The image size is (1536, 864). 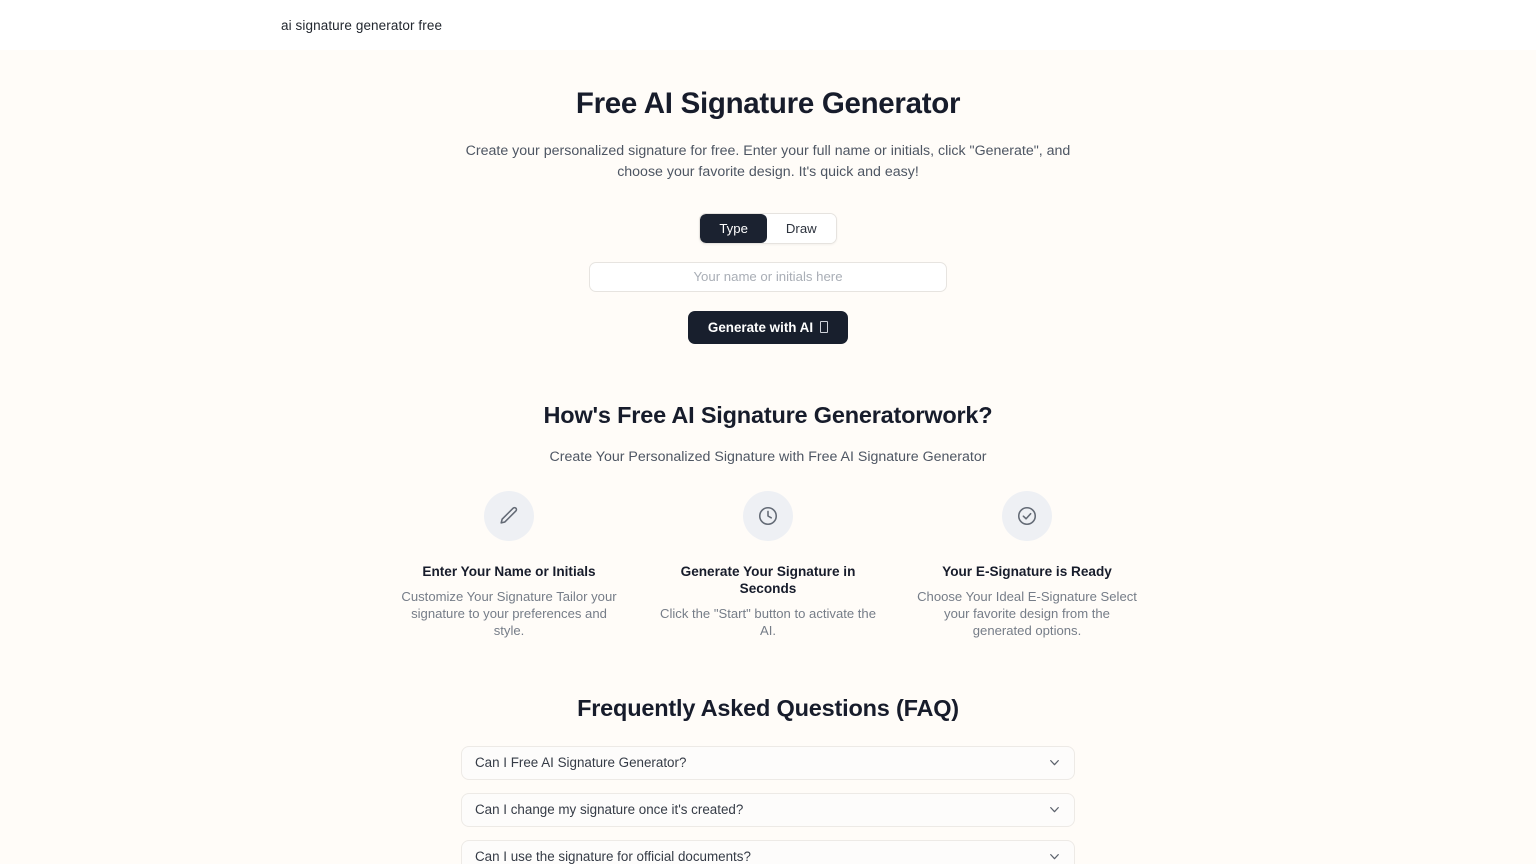 What do you see at coordinates (768, 25) in the screenshot?
I see `site-header: ai signature generator free` at bounding box center [768, 25].